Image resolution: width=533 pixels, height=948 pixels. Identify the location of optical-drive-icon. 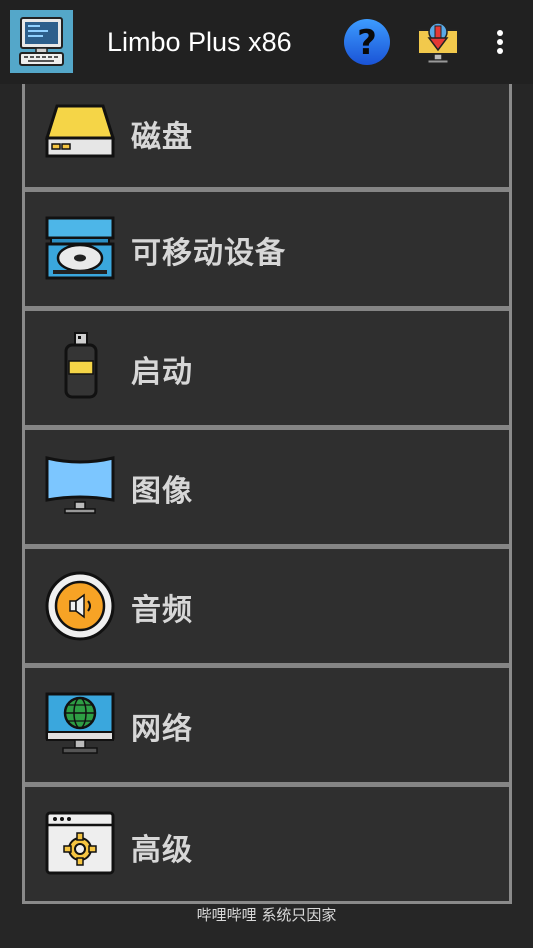
(80, 249).